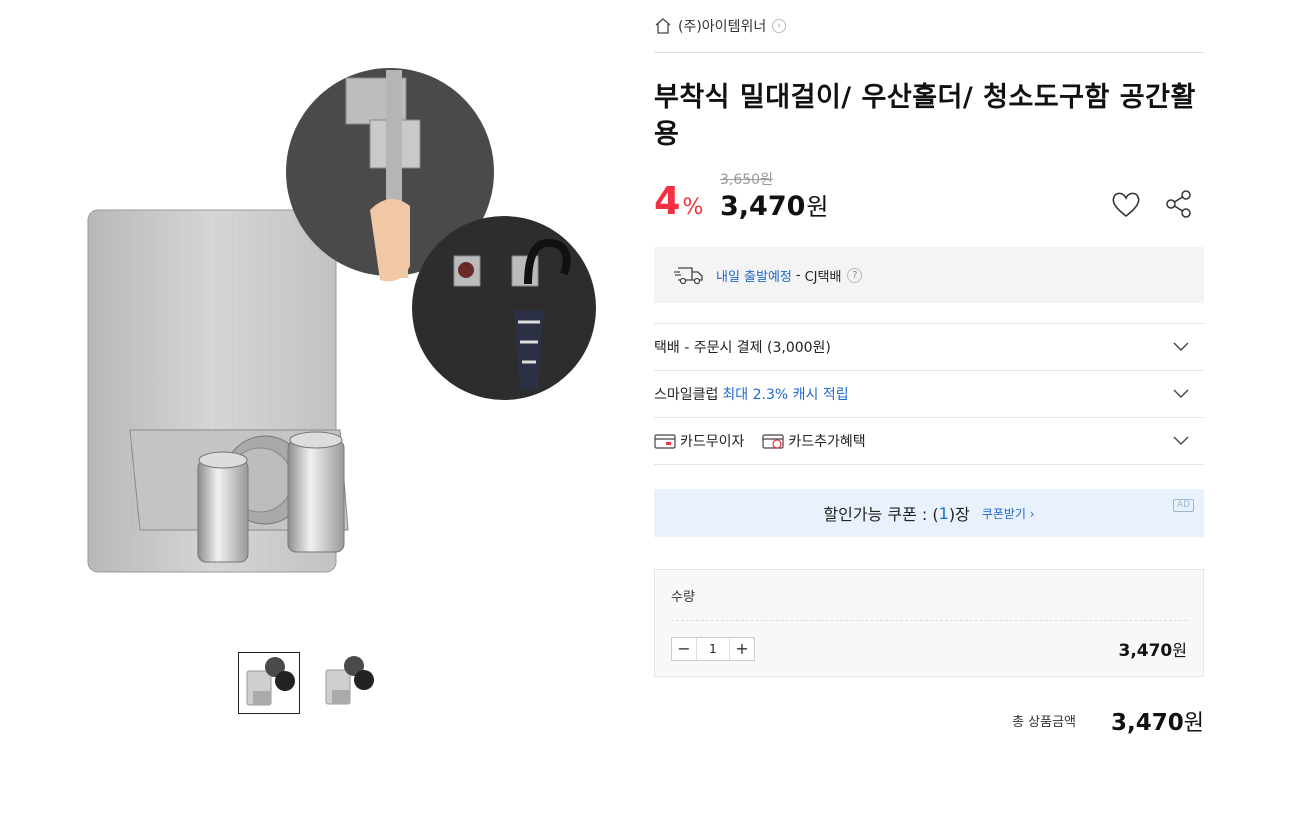  I want to click on total-currency: 원, so click(1193, 723).